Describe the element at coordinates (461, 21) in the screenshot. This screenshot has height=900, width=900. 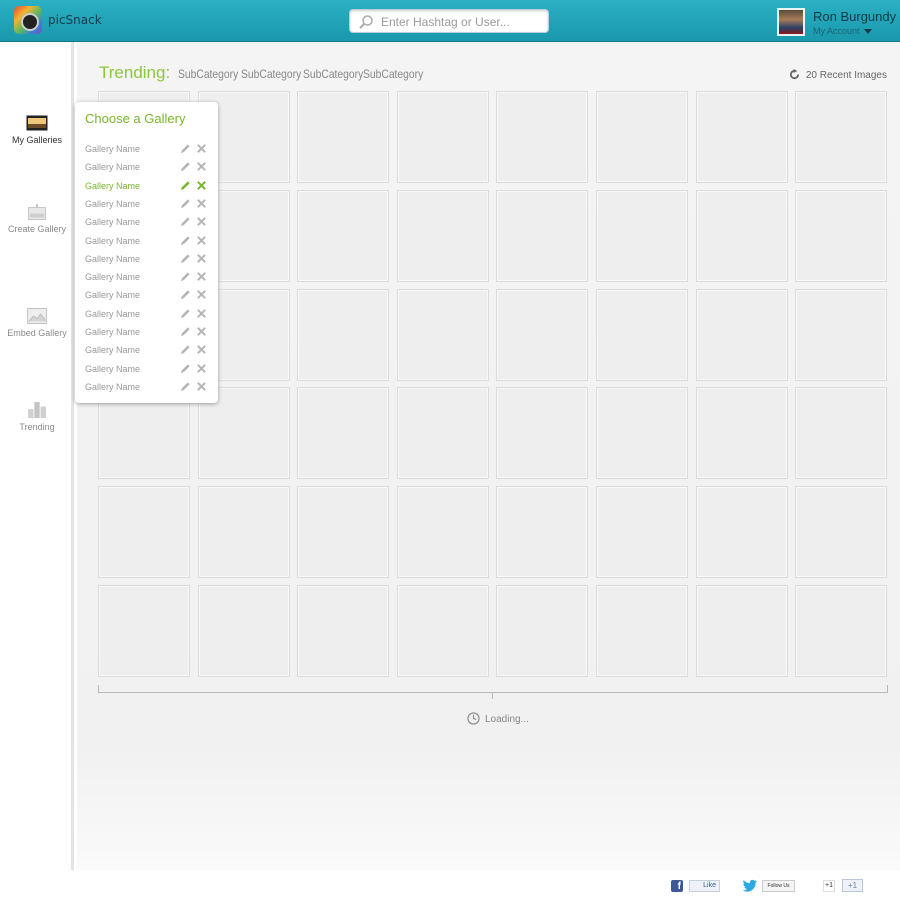
I see `search-input` at that location.